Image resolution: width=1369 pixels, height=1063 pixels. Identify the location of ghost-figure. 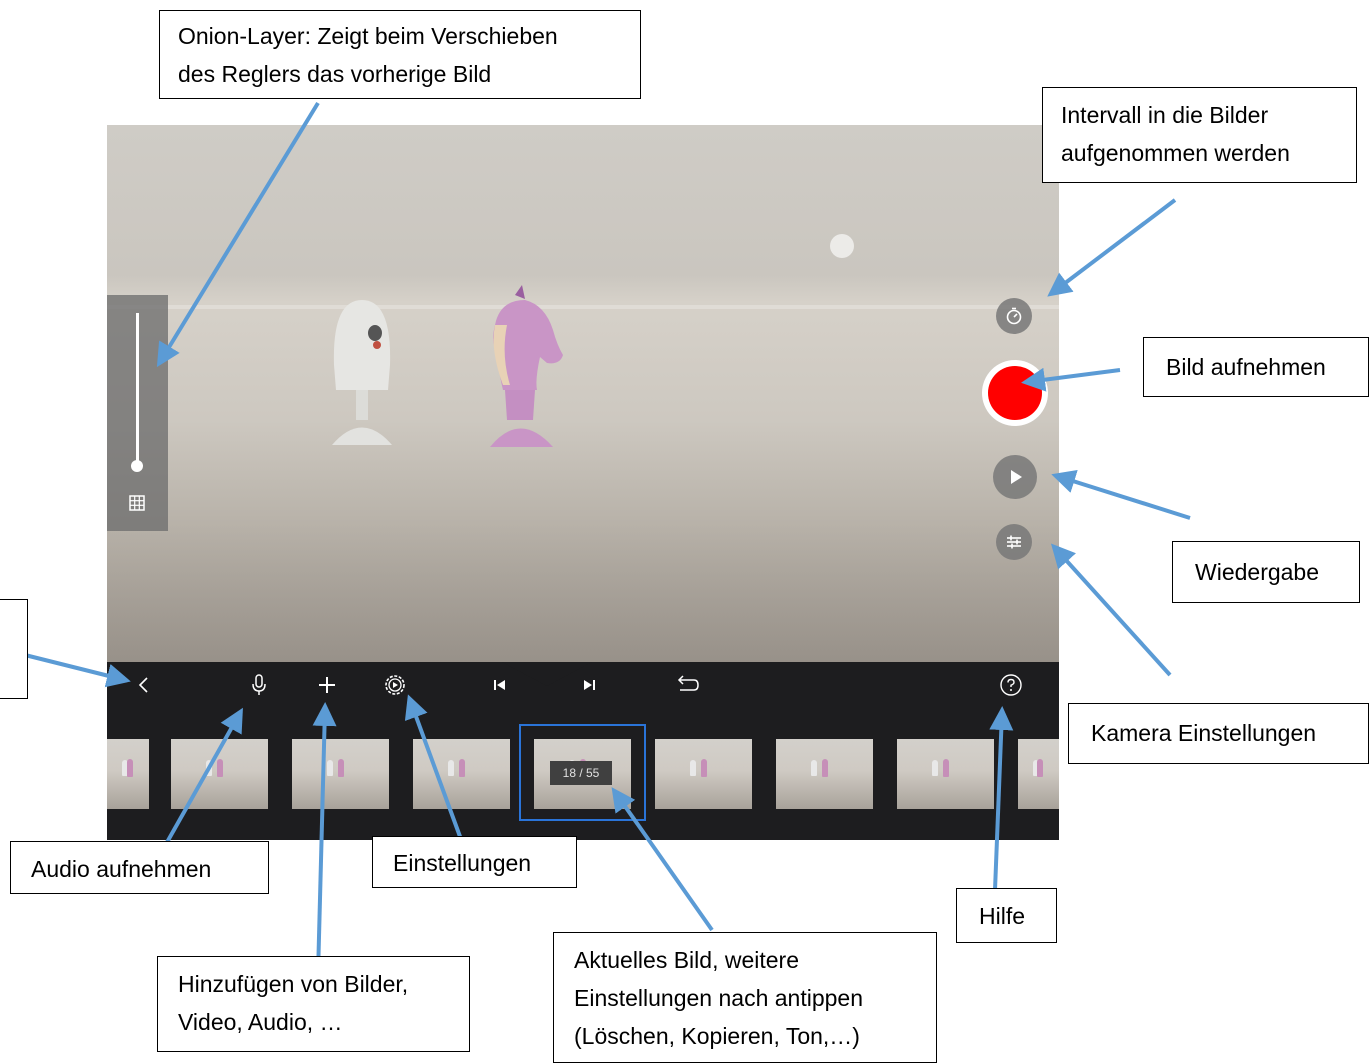
(362, 372).